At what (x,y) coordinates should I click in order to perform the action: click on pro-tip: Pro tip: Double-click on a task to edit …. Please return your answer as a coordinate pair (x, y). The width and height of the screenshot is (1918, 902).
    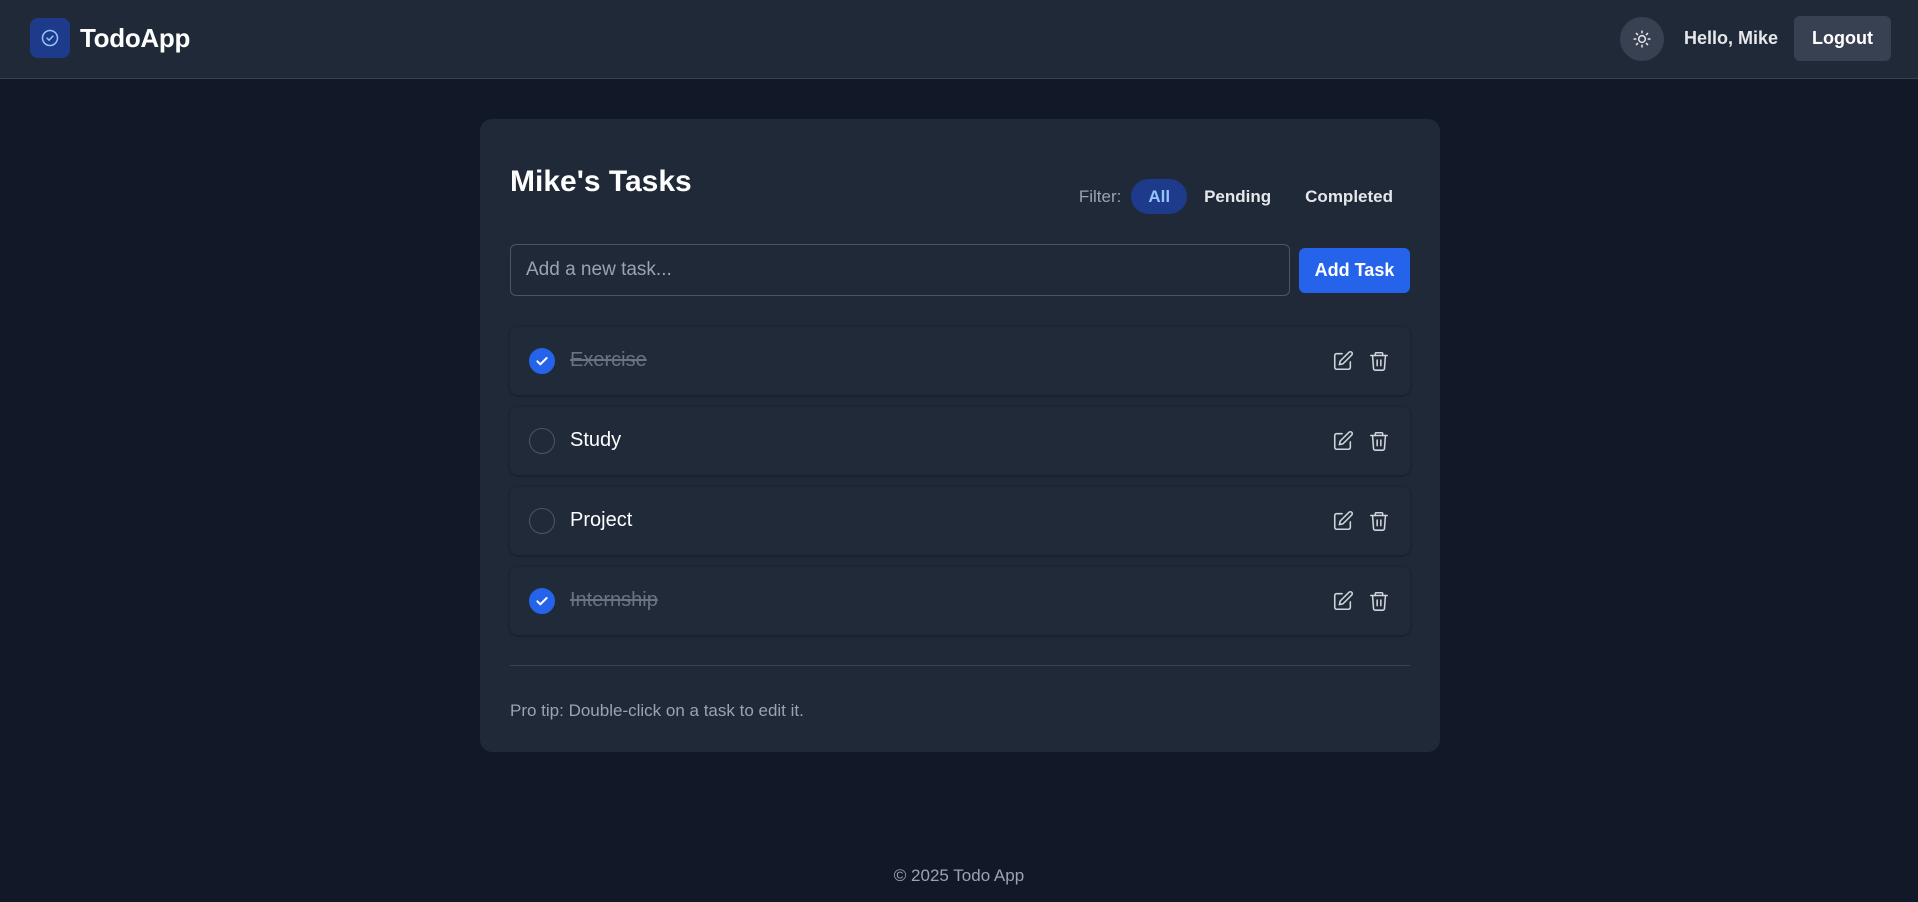
    Looking at the image, I should click on (657, 710).